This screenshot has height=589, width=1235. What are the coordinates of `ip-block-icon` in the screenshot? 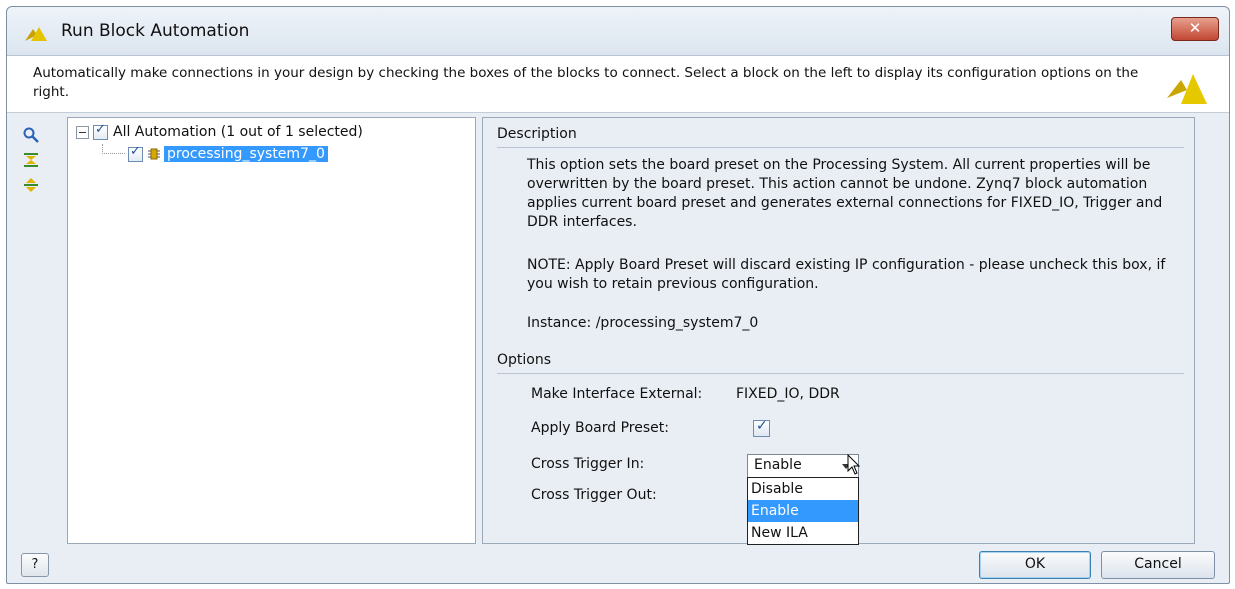 It's located at (154, 154).